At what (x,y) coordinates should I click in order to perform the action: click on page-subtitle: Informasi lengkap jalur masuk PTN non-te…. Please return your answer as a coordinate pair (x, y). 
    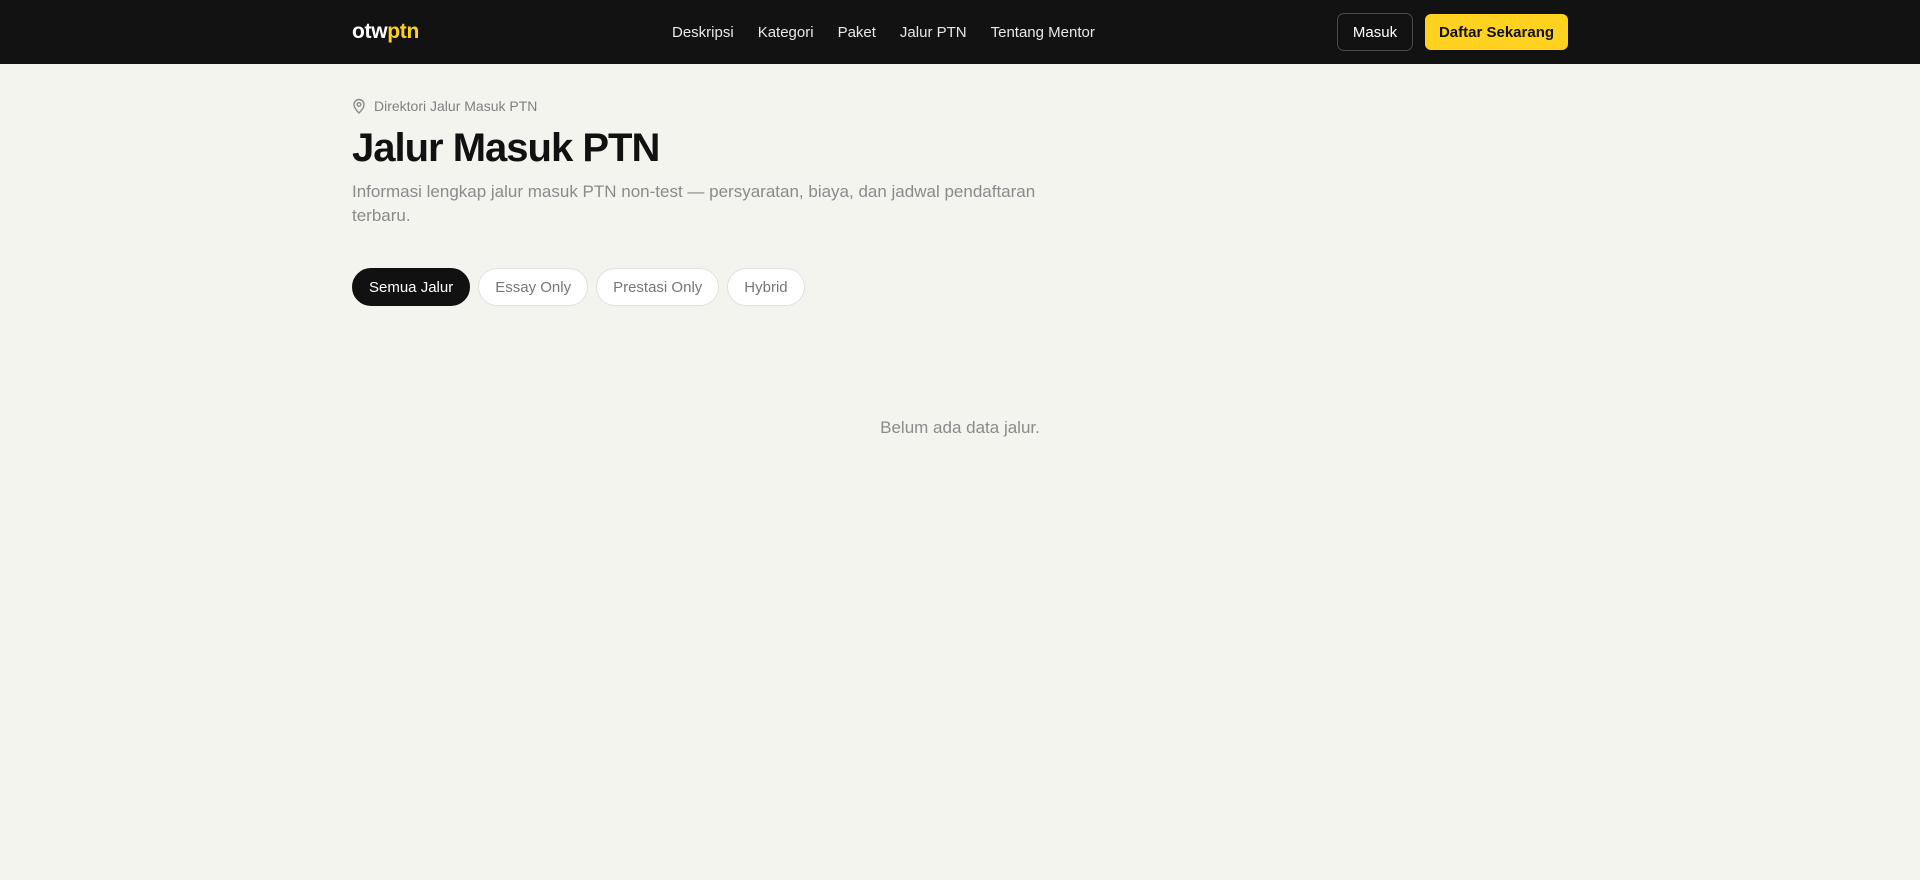
    Looking at the image, I should click on (694, 203).